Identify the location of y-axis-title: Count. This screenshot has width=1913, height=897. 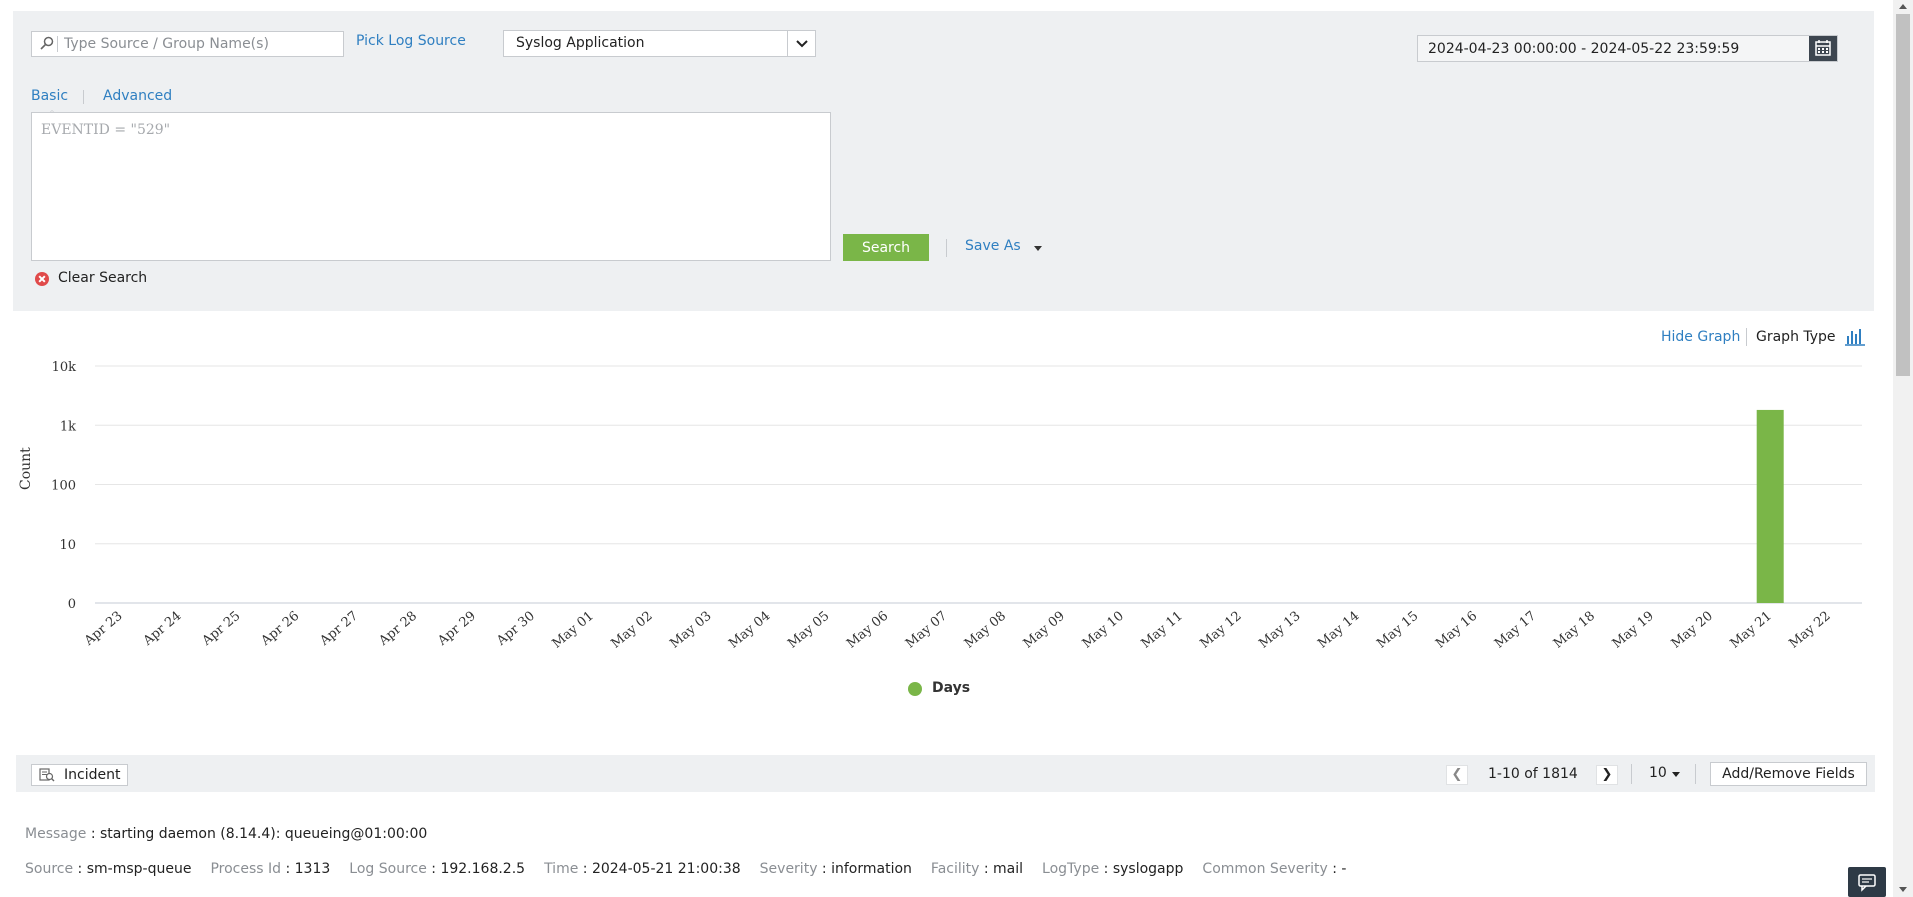
(26, 468).